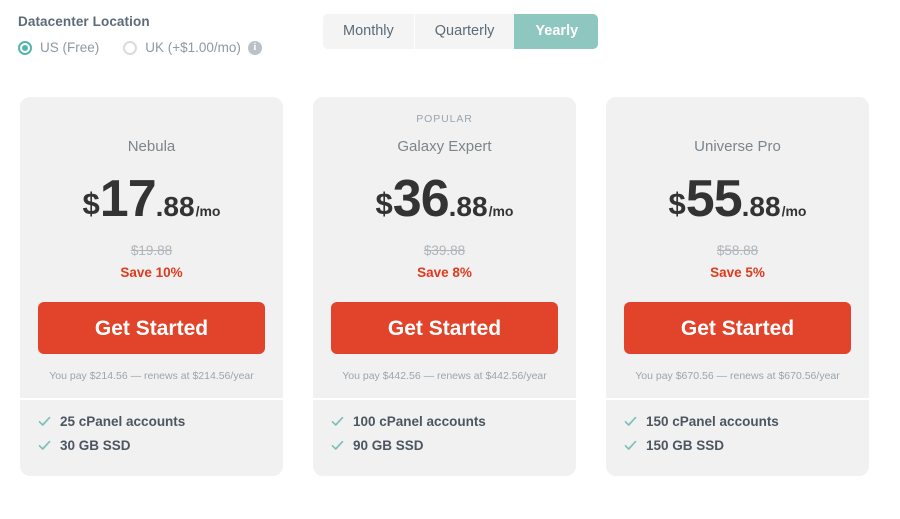 The height and width of the screenshot is (519, 900). What do you see at coordinates (444, 272) in the screenshot?
I see `save-badge: Save 8%` at bounding box center [444, 272].